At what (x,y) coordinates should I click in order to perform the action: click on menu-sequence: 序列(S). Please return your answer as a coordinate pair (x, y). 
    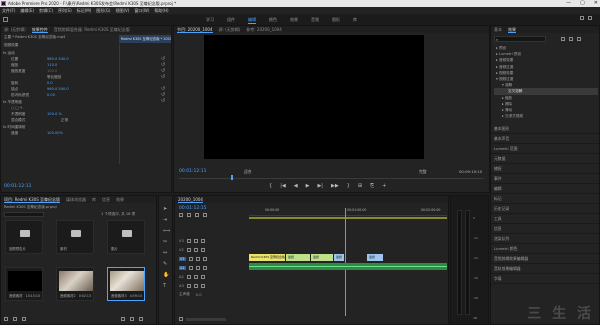
    Looking at the image, I should click on (65, 10).